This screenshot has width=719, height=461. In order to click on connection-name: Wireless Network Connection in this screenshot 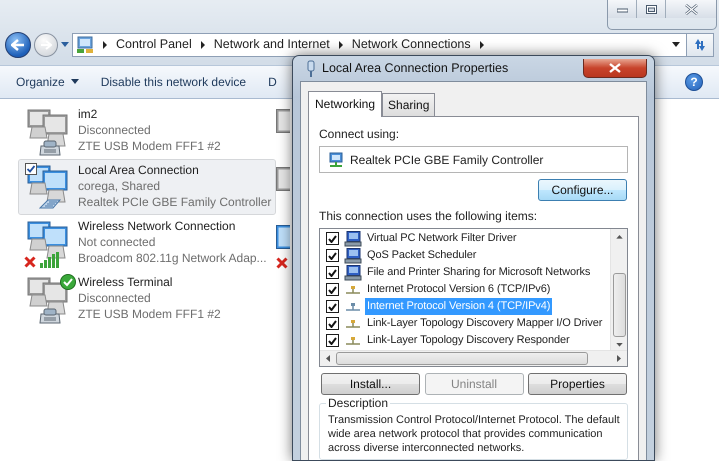, I will do `click(157, 226)`.